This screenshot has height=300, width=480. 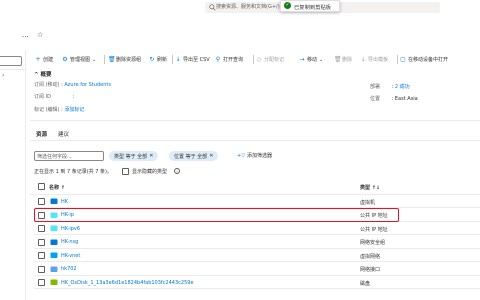 I want to click on add-filter-button: +▽ 添加筛选器, so click(x=254, y=156).